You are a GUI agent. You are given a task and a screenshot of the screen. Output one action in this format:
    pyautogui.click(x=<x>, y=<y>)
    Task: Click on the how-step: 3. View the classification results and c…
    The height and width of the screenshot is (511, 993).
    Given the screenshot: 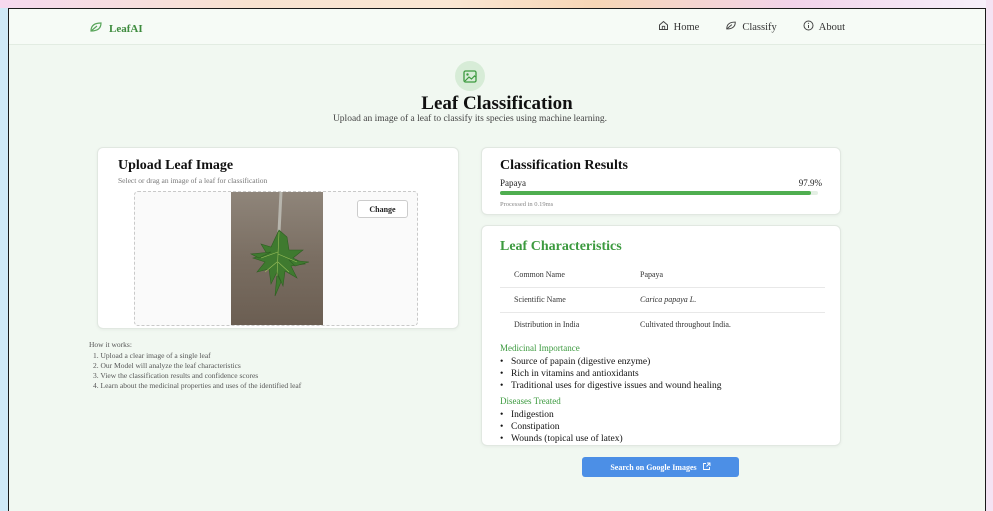 What is the action you would take?
    pyautogui.click(x=176, y=375)
    